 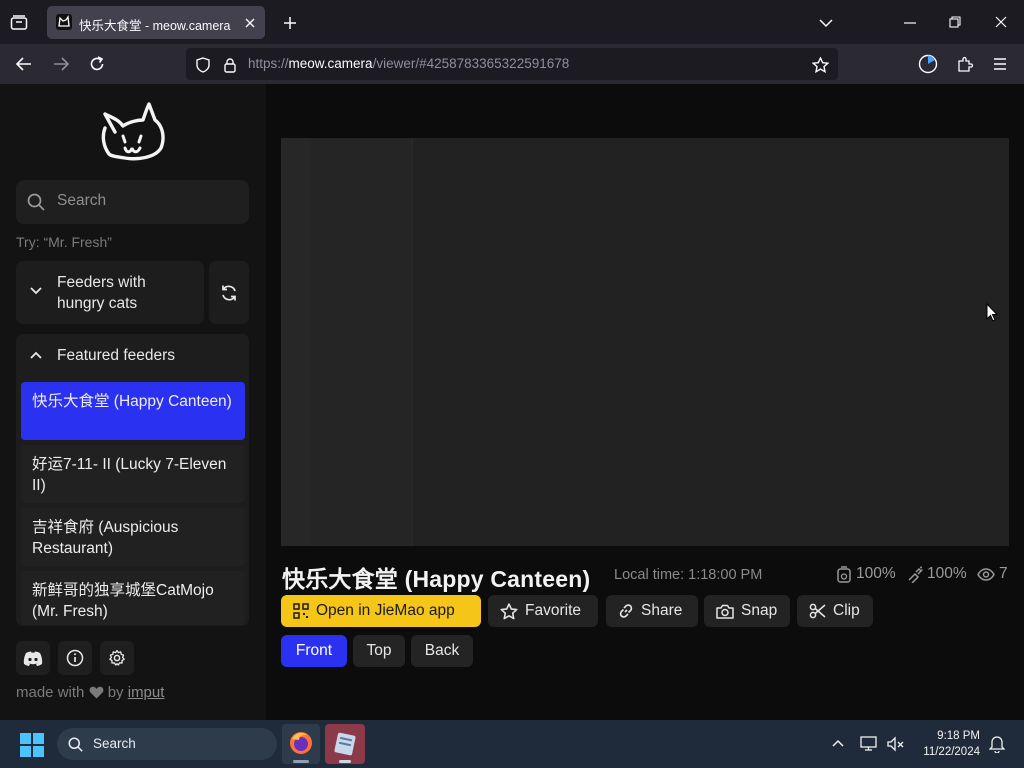 I want to click on featured-feeders-toggle: Featured feeders, so click(x=132, y=356).